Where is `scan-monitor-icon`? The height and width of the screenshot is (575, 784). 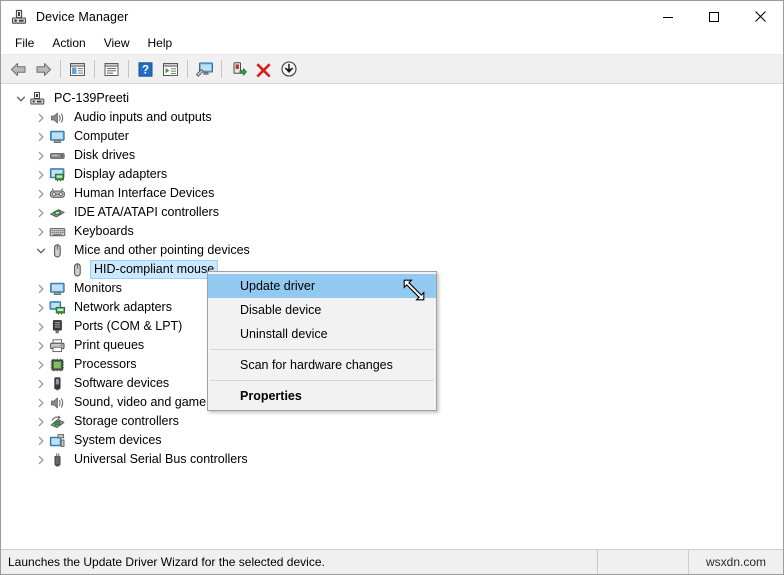 scan-monitor-icon is located at coordinates (204, 69).